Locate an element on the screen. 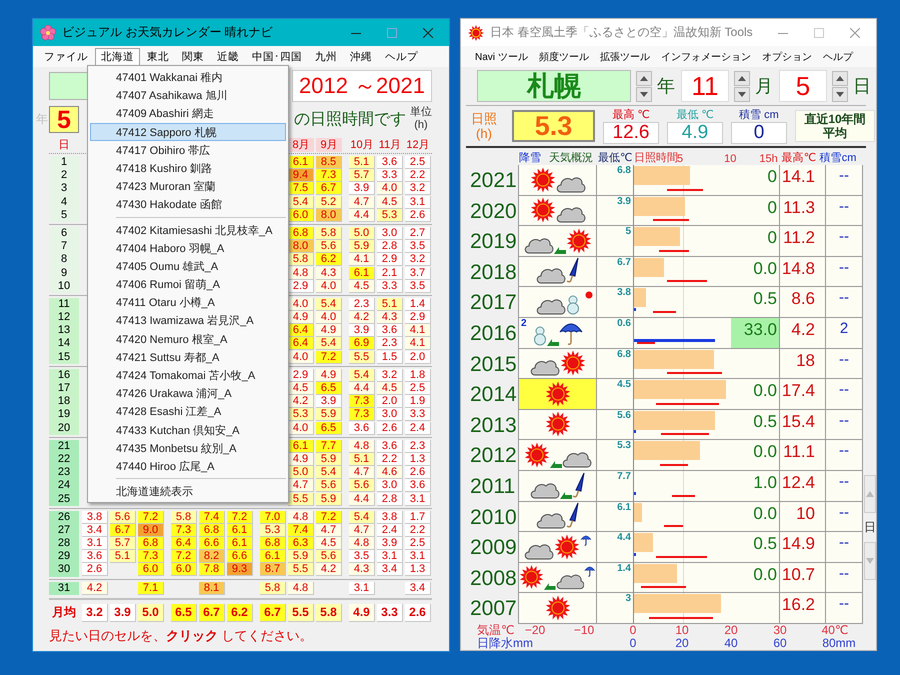 This screenshot has height=675, width=900. dropdown-item: 47435 Monbetsu 紋別_A is located at coordinates (188, 447).